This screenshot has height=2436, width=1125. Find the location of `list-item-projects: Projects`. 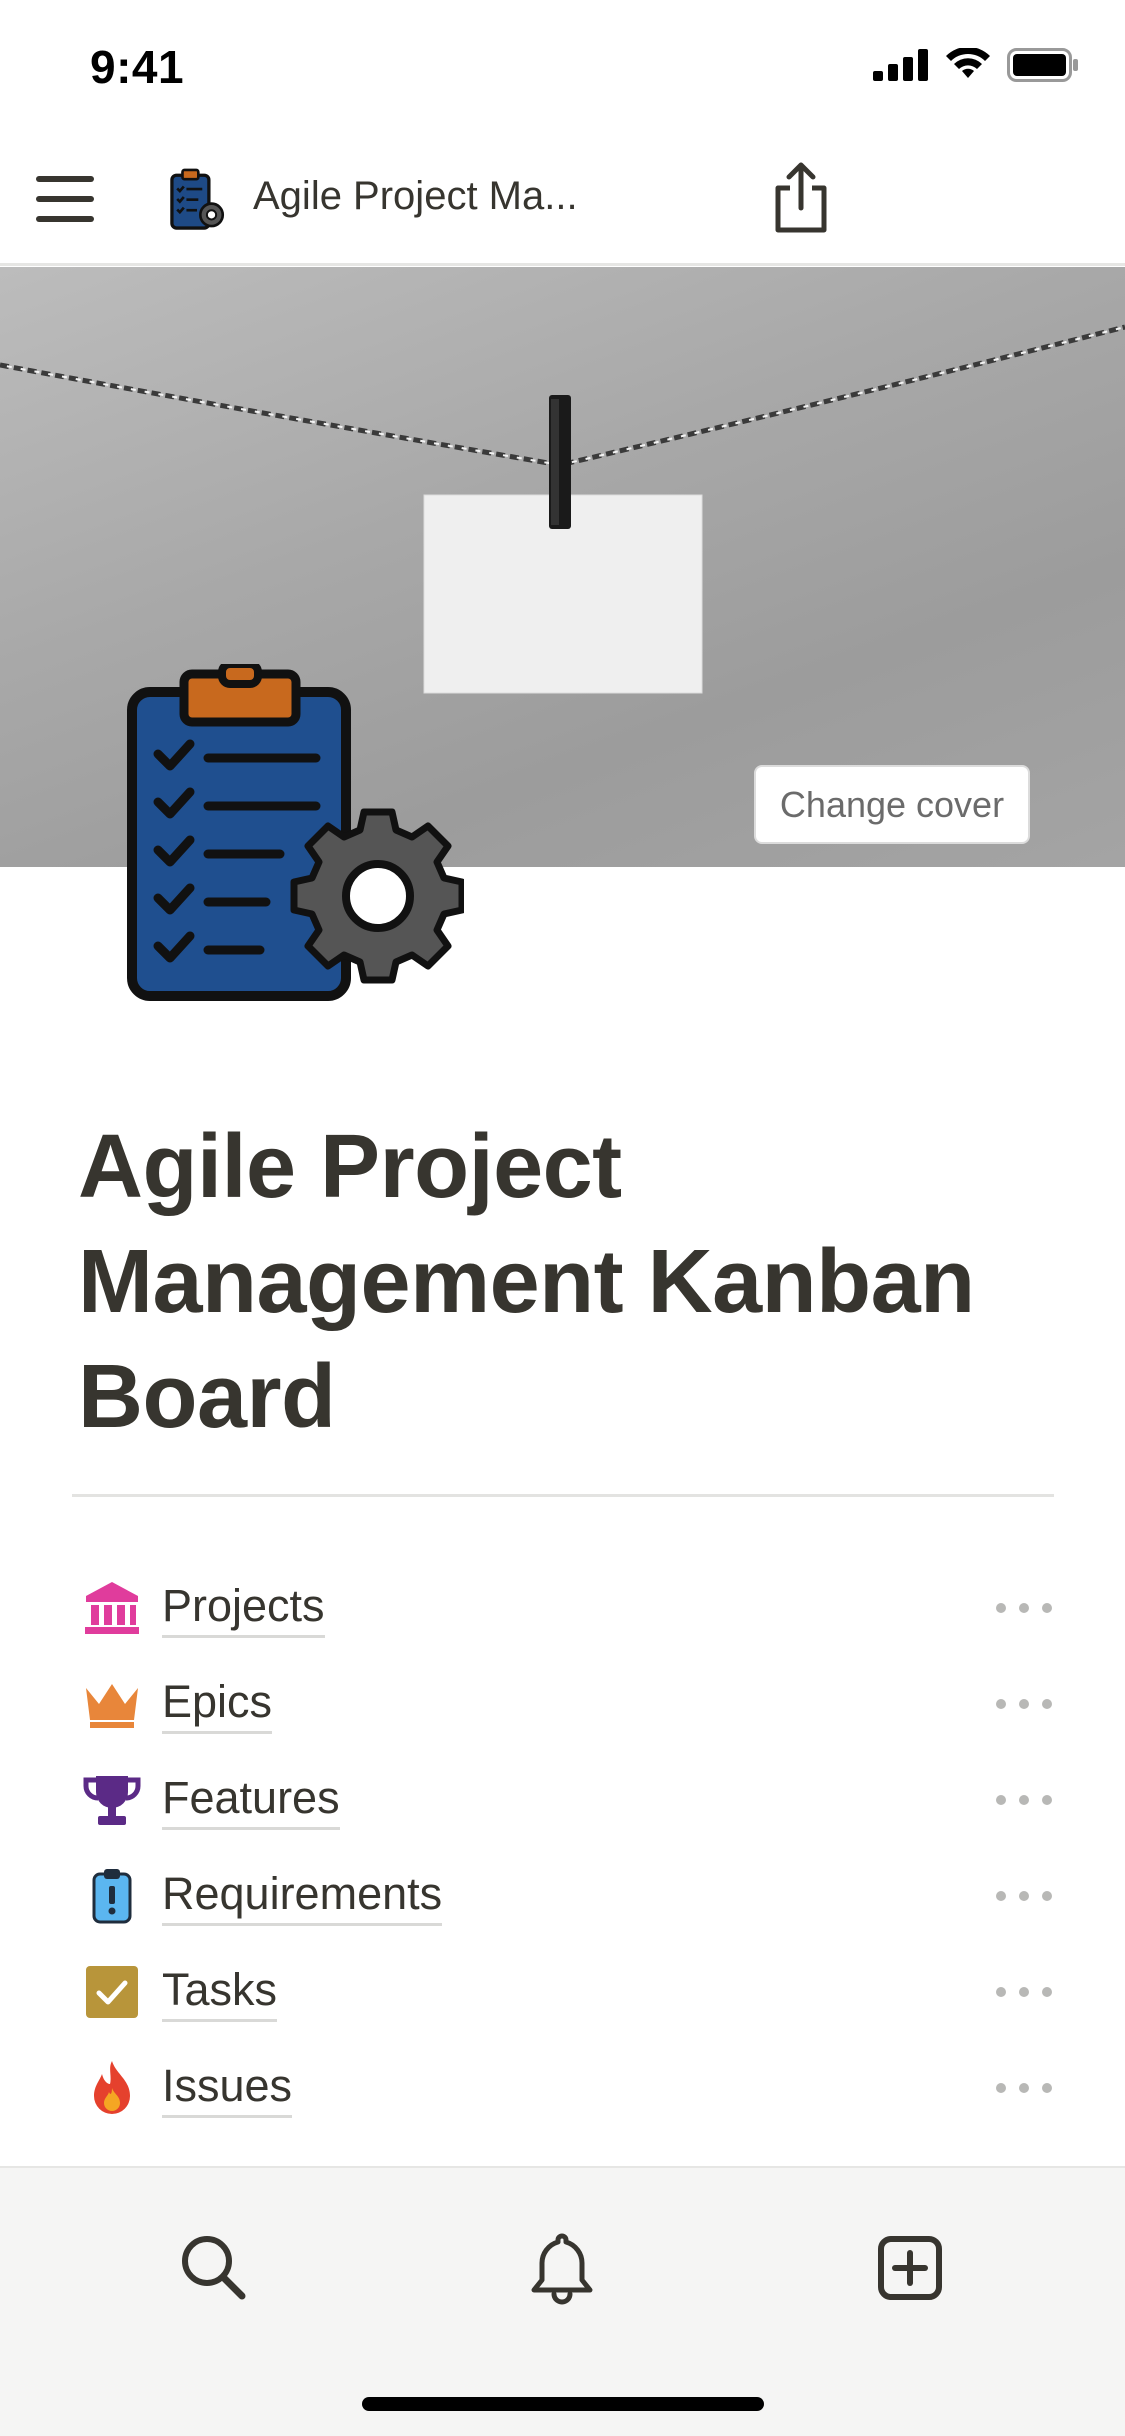

list-item-projects: Projects is located at coordinates (562, 1608).